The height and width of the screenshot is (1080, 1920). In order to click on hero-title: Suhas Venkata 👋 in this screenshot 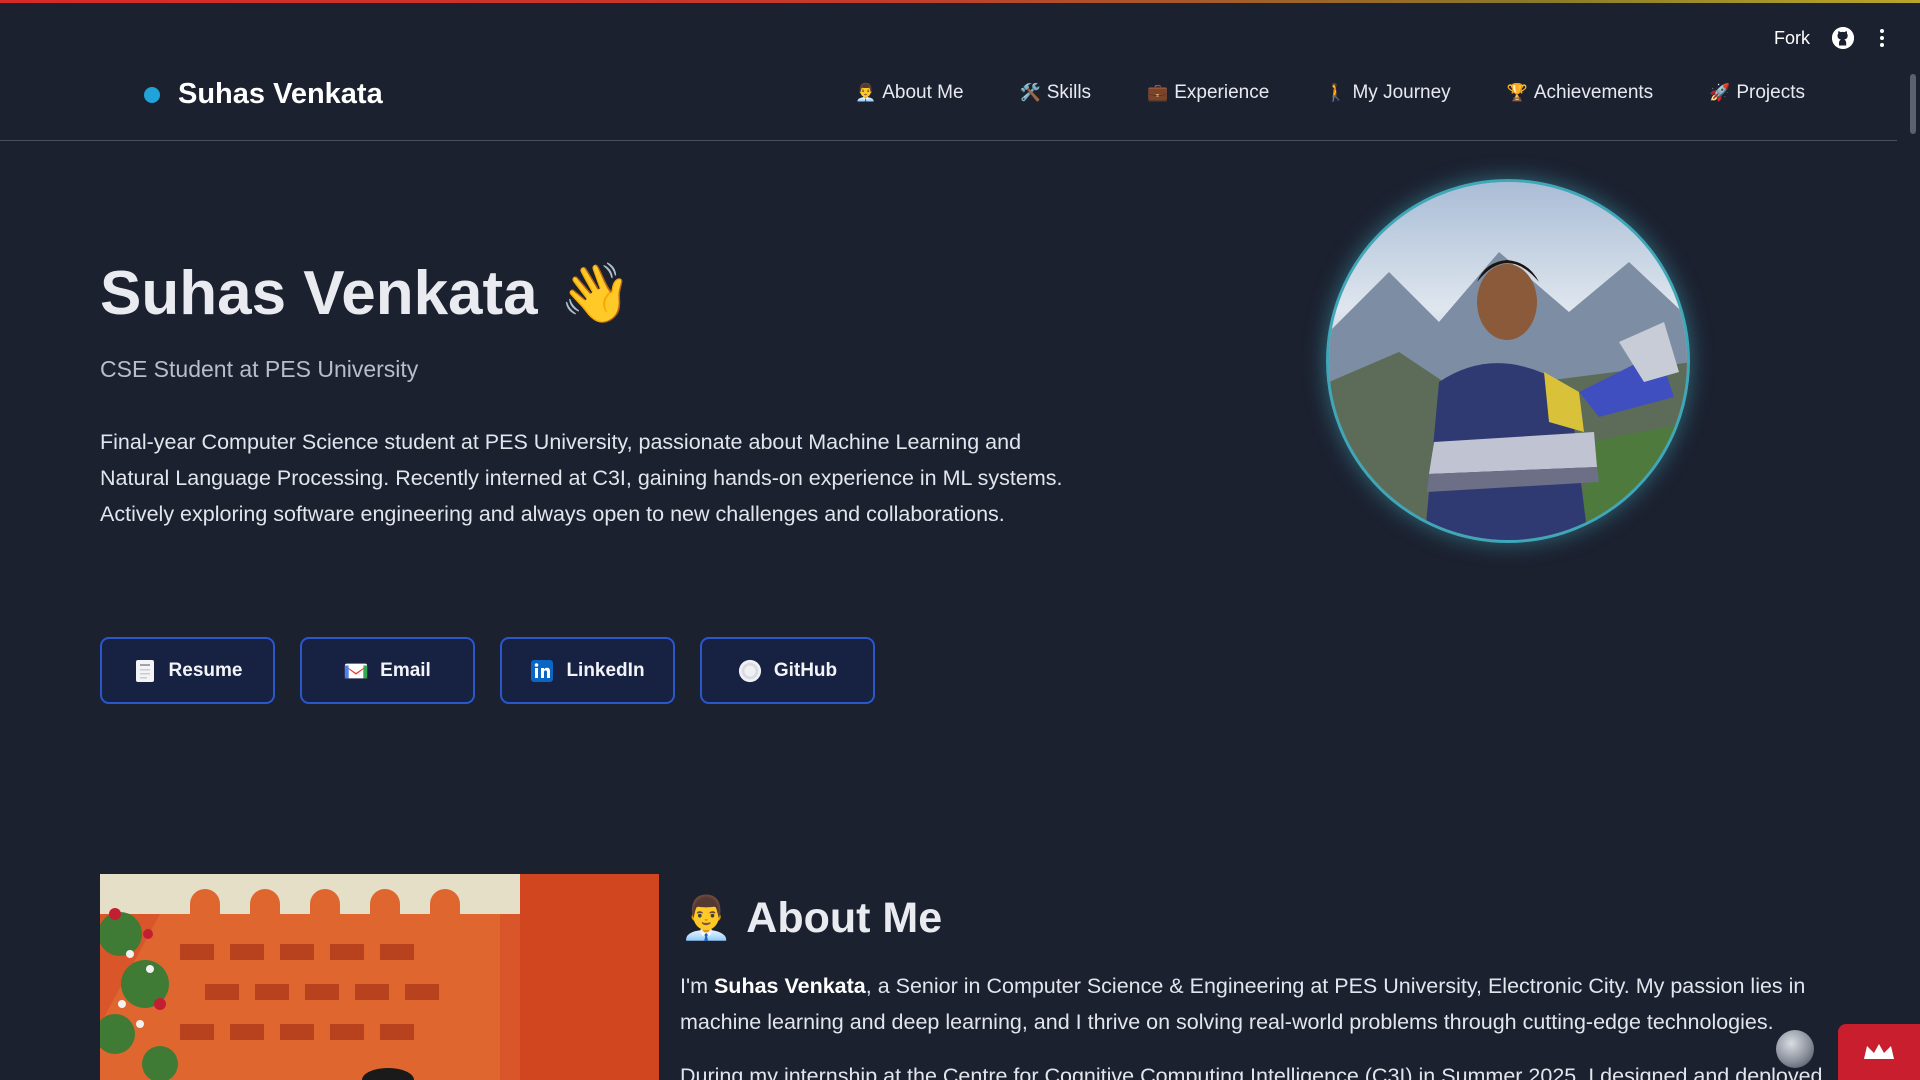, I will do `click(366, 293)`.